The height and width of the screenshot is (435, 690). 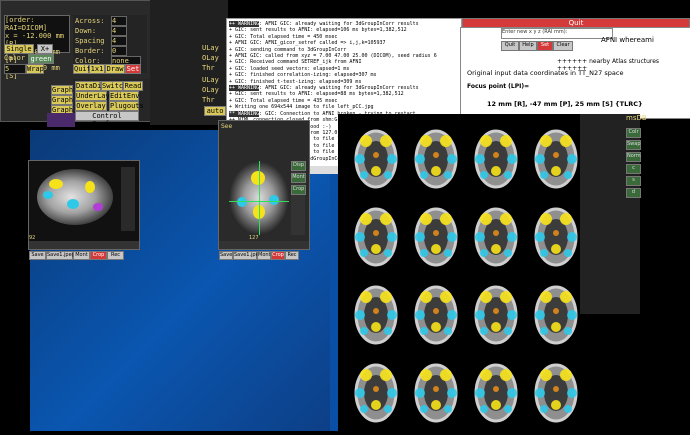 What do you see at coordinates (114, 86) in the screenshot?
I see `switch-button: Switch` at bounding box center [114, 86].